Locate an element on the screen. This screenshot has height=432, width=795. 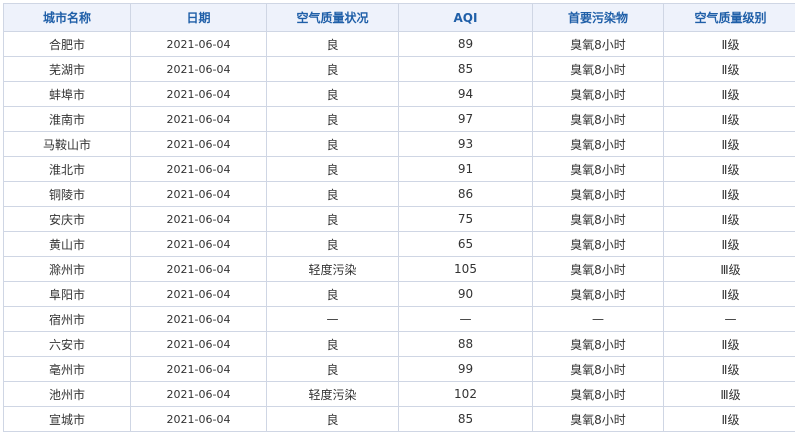
cell-aqi: 97 is located at coordinates (465, 119).